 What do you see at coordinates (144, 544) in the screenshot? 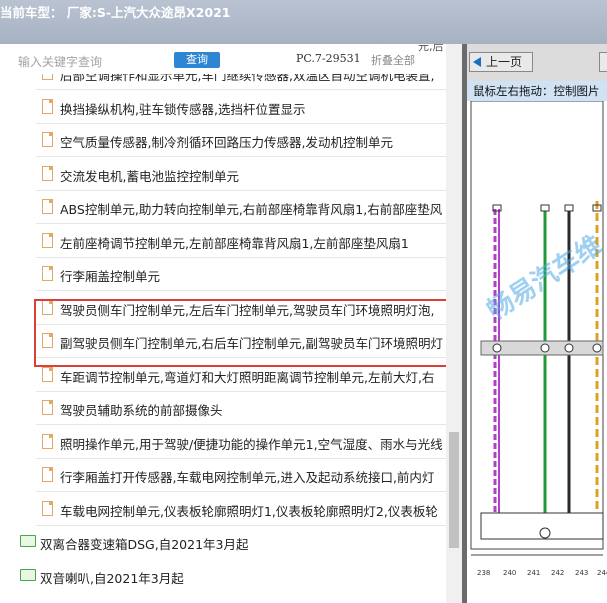
I see `tree-item-label: 双离合器变速箱DSG,自2021年3月起` at bounding box center [144, 544].